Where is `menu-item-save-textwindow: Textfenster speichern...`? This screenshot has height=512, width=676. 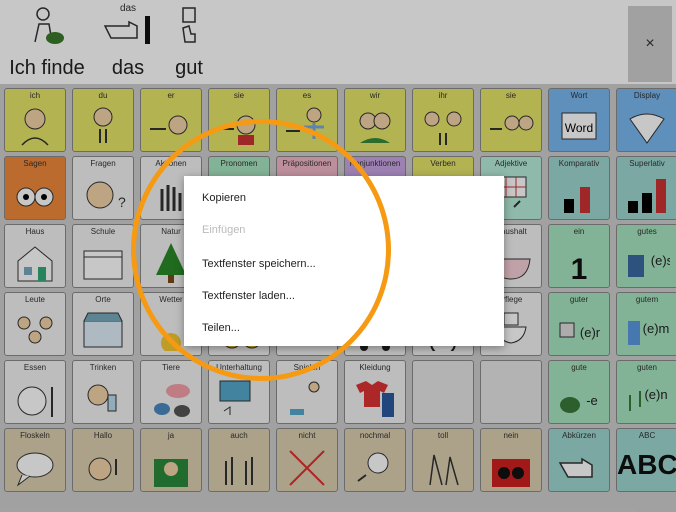 menu-item-save-textwindow: Textfenster speichern... is located at coordinates (259, 264).